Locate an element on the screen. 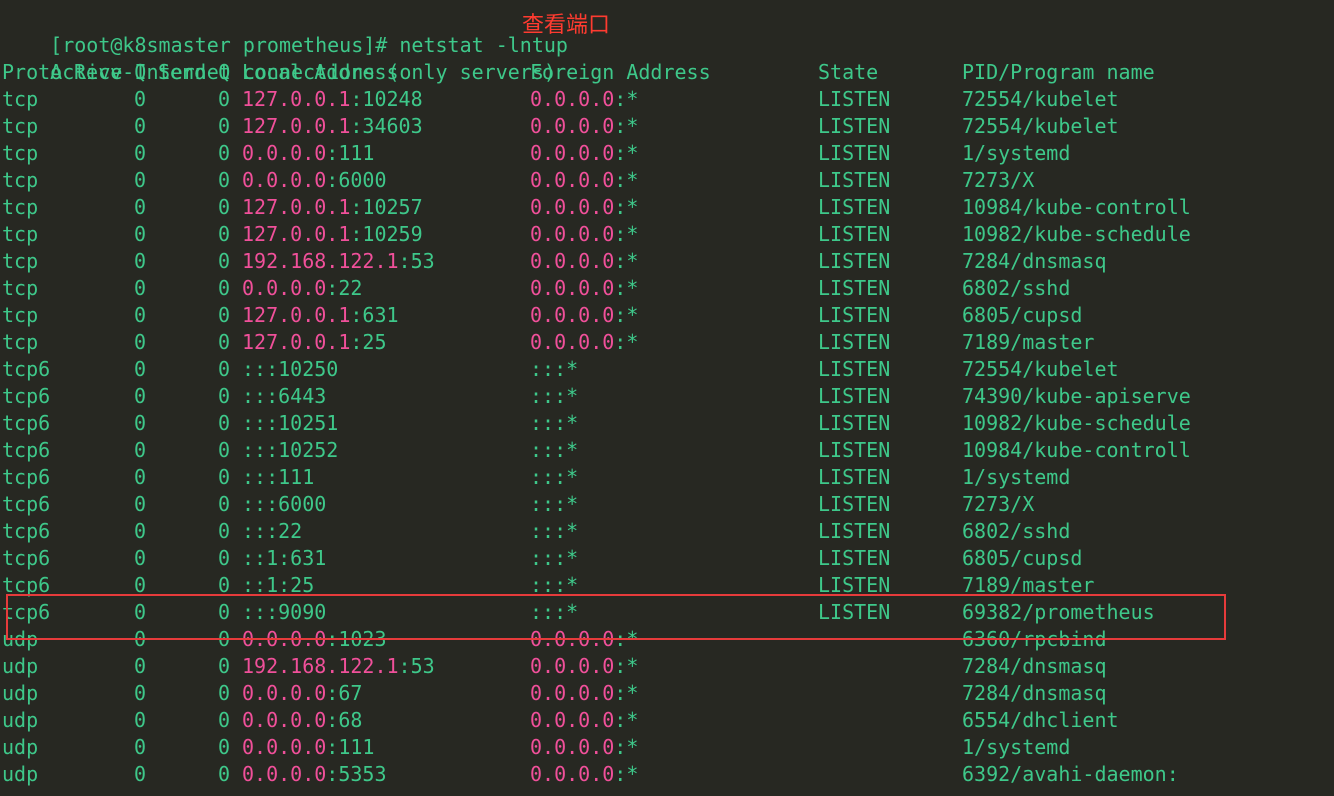  local-port: :68 is located at coordinates (344, 720).